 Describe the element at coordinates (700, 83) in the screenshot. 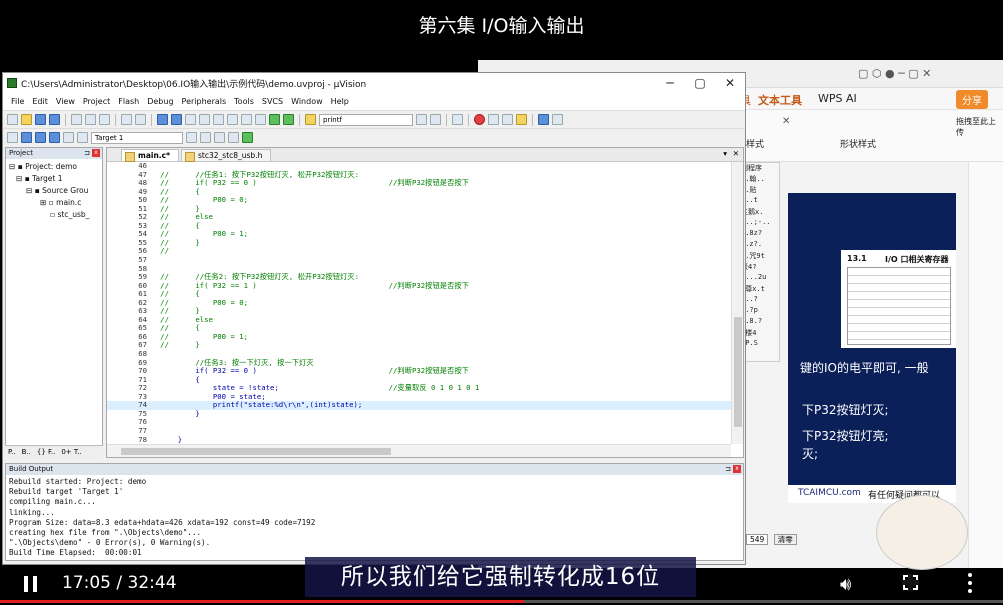

I see `maximize-icon: ▢` at that location.